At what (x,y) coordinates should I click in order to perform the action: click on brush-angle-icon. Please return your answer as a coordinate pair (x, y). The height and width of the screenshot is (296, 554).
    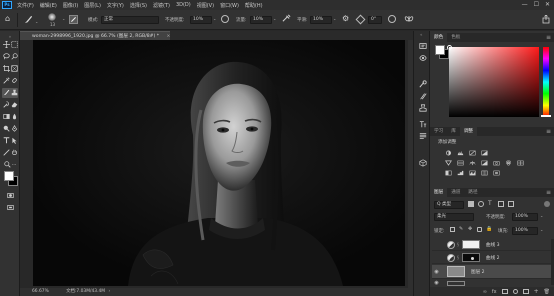
    Looking at the image, I should click on (360, 19).